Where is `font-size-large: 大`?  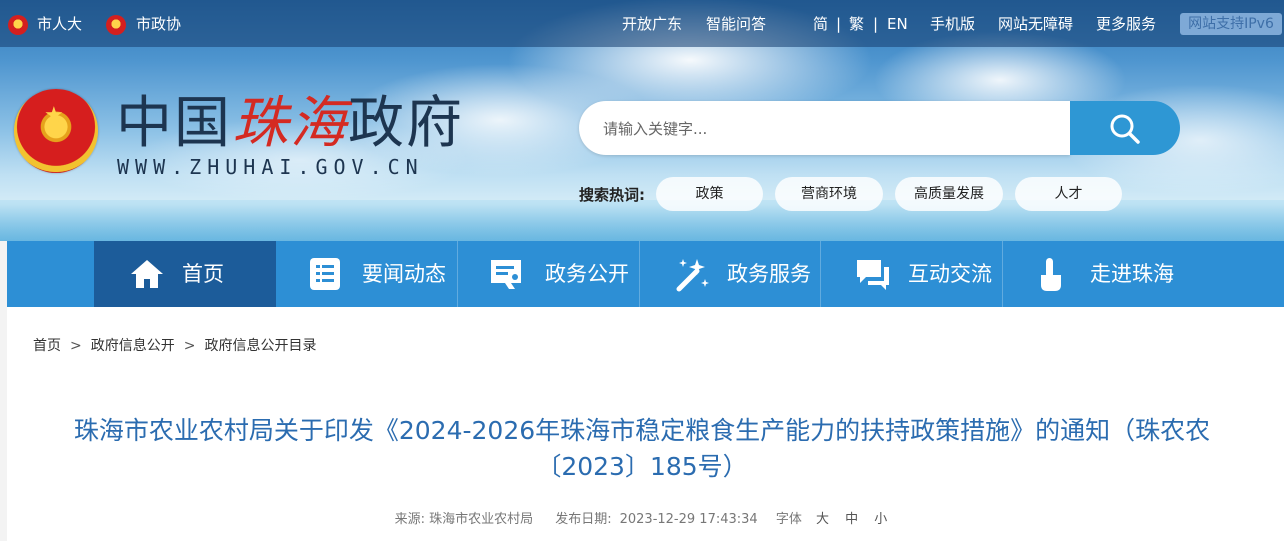 font-size-large: 大 is located at coordinates (822, 519).